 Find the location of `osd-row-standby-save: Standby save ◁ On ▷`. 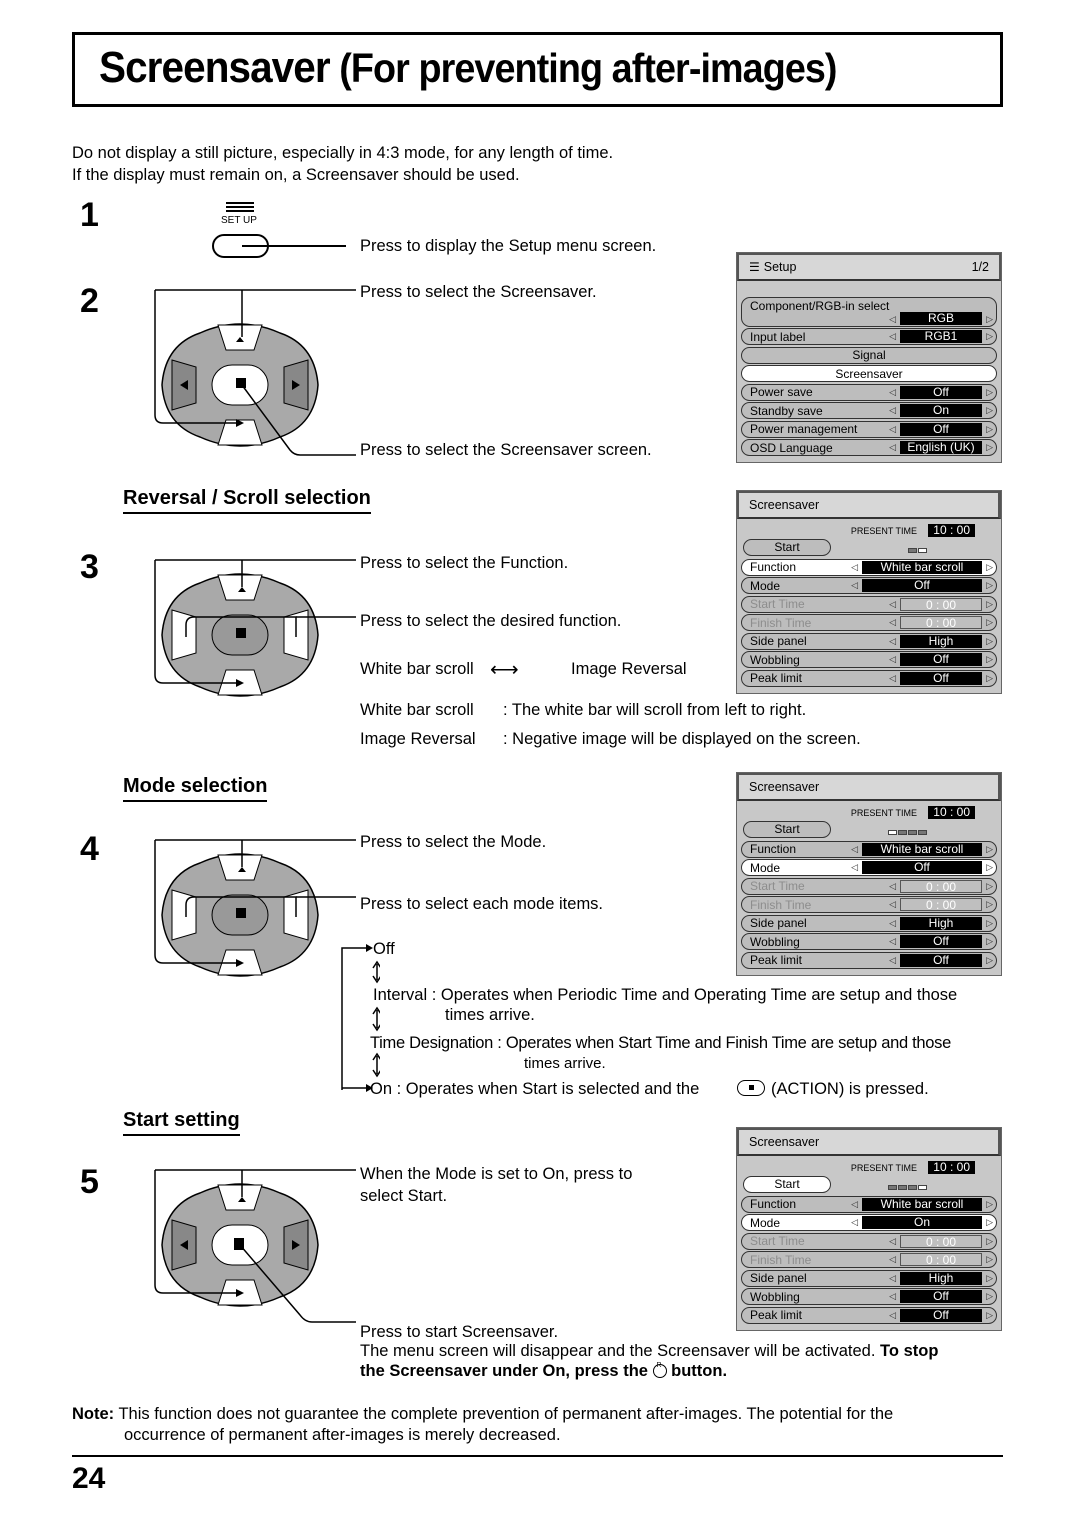

osd-row-standby-save: Standby save ◁ On ▷ is located at coordinates (869, 410).